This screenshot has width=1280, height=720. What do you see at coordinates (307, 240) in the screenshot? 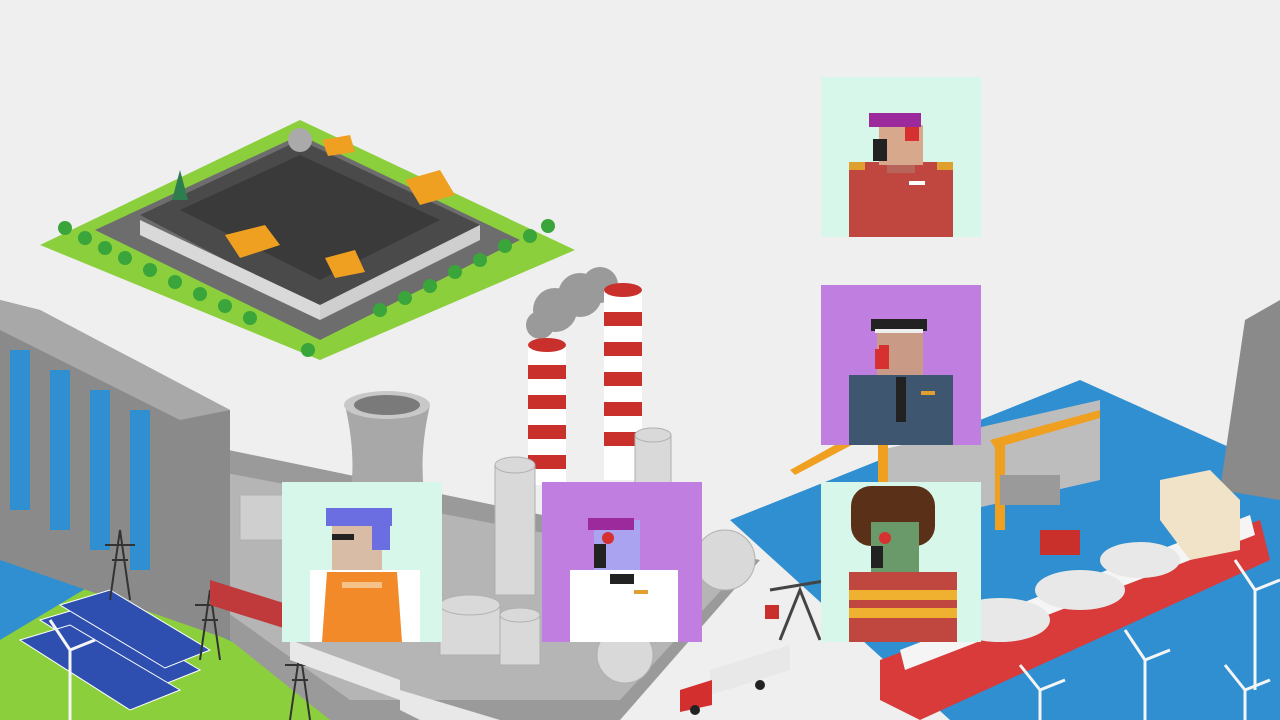
I see `open-pit-mine` at bounding box center [307, 240].